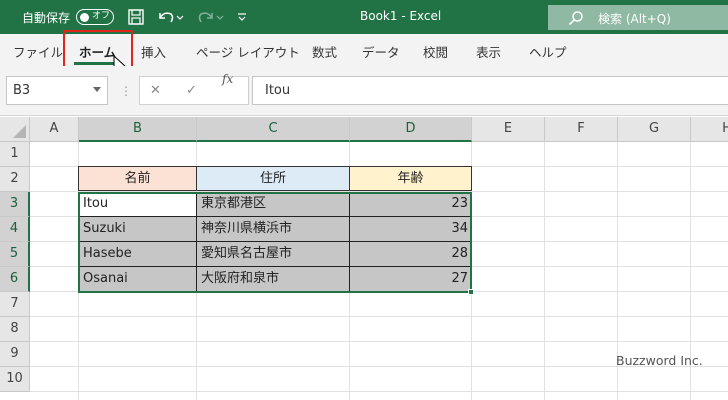 The image size is (728, 400). What do you see at coordinates (490, 90) in the screenshot?
I see `formula-input: Itou` at bounding box center [490, 90].